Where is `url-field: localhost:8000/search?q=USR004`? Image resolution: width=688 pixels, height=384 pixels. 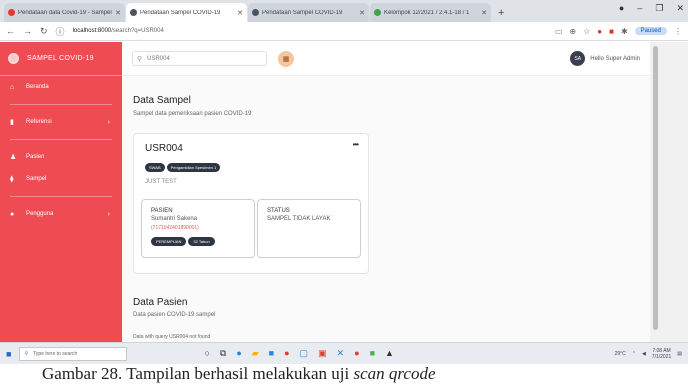
url-field: localhost:8000/search?q=USR004 is located at coordinates (314, 31).